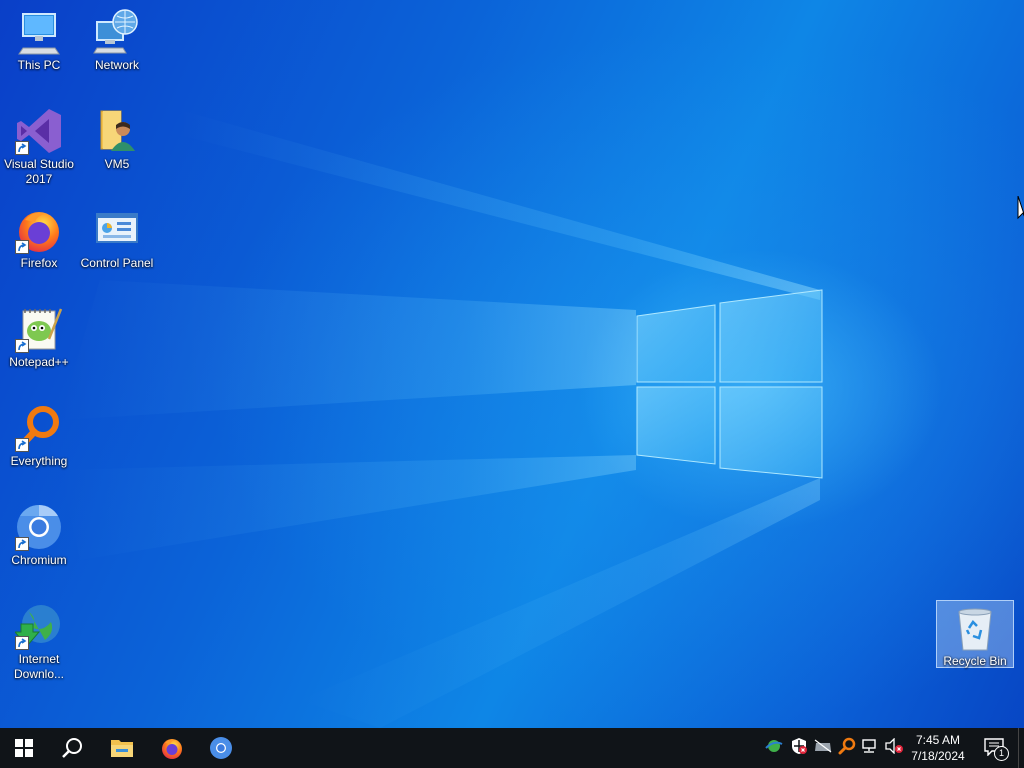 The height and width of the screenshot is (768, 1024). I want to click on desktop-icon-recycle-bin: Recycle Bin, so click(975, 634).